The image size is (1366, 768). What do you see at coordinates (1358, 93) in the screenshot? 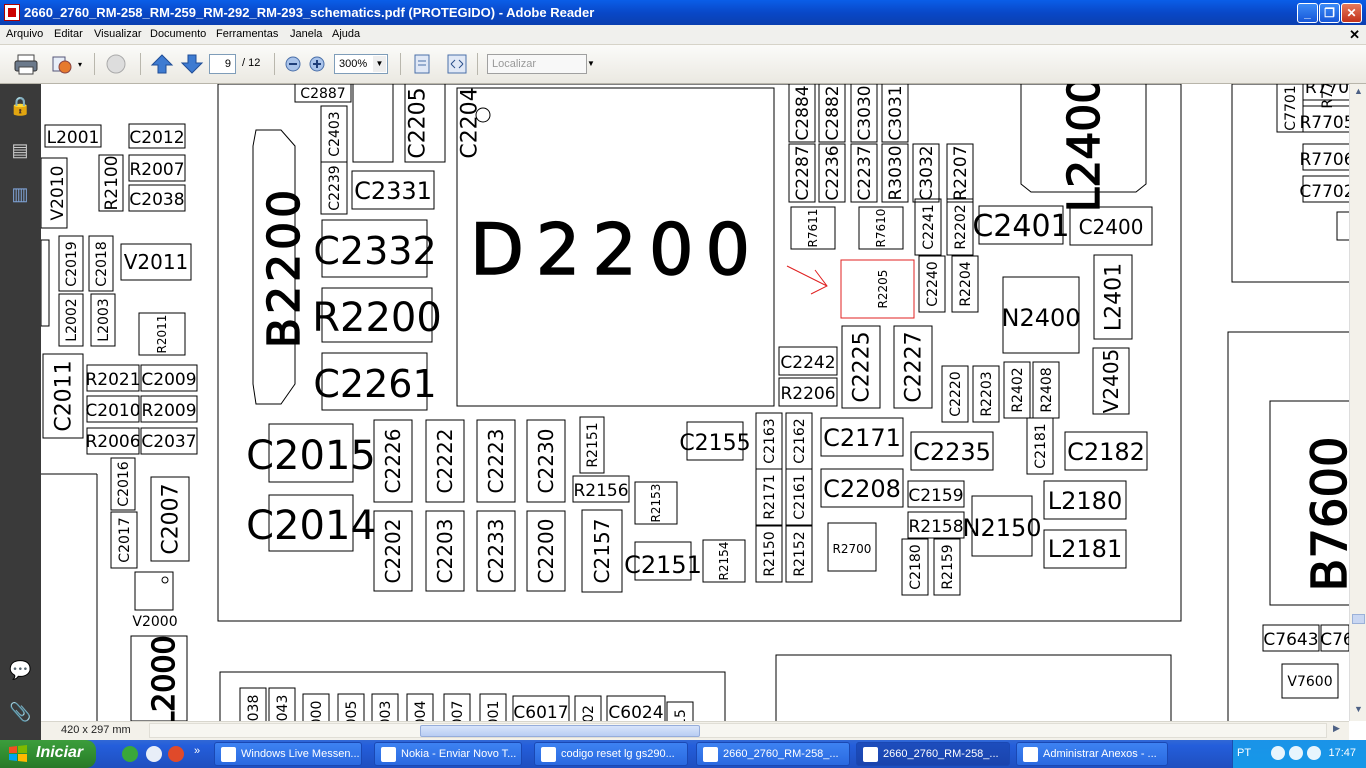
I see `scroll-up-icon: ▲` at bounding box center [1358, 93].